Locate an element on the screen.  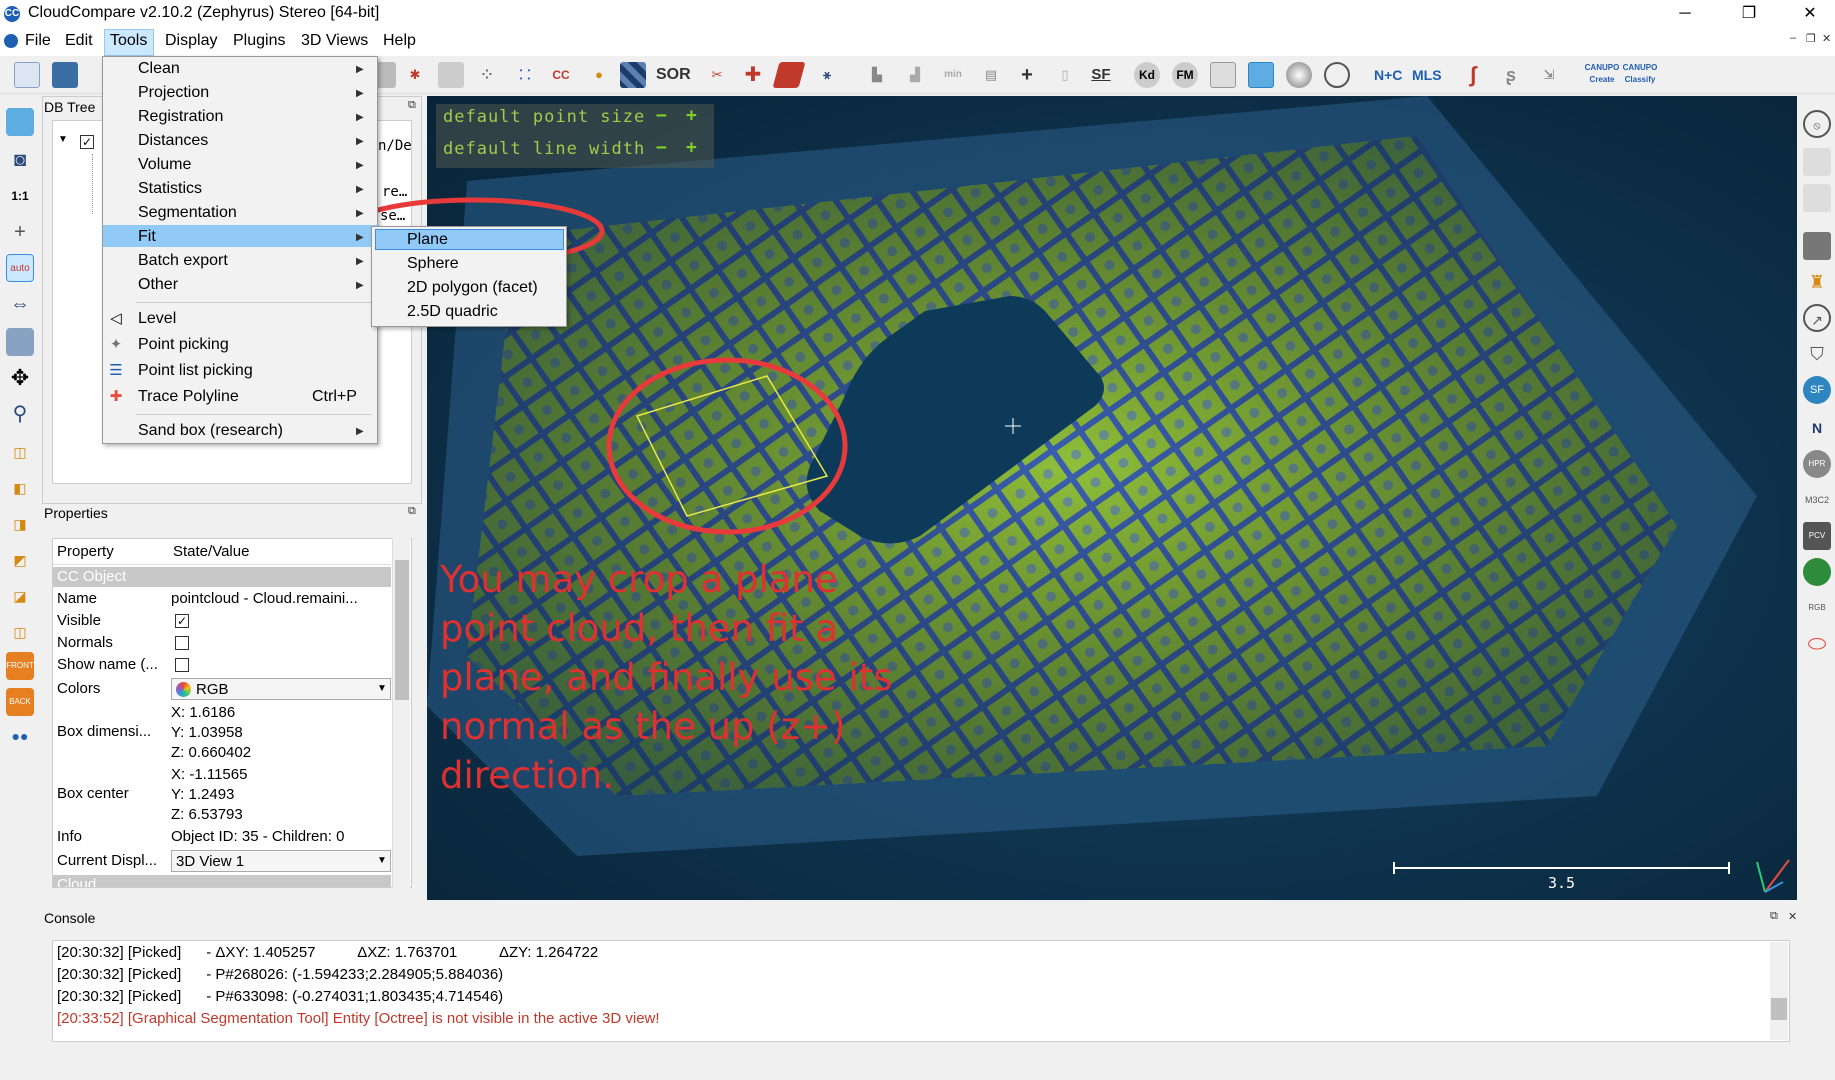
ellipse-tool-icon: ⬭ is located at coordinates (1817, 644).